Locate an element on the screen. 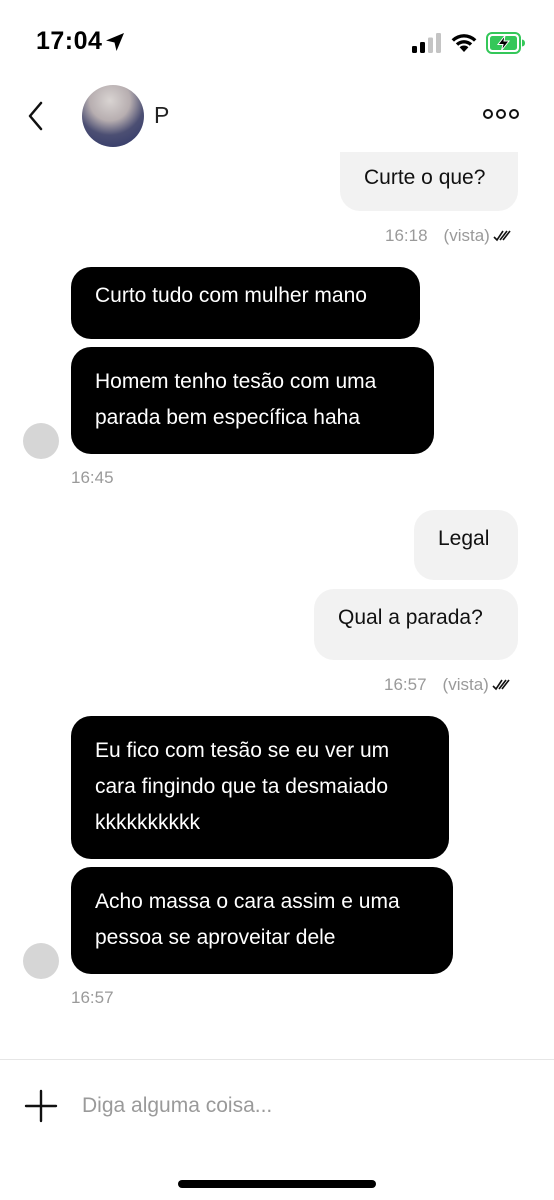 Image resolution: width=554 pixels, height=1200 pixels. message-line: Homem tenho tesão com uma is located at coordinates (236, 381).